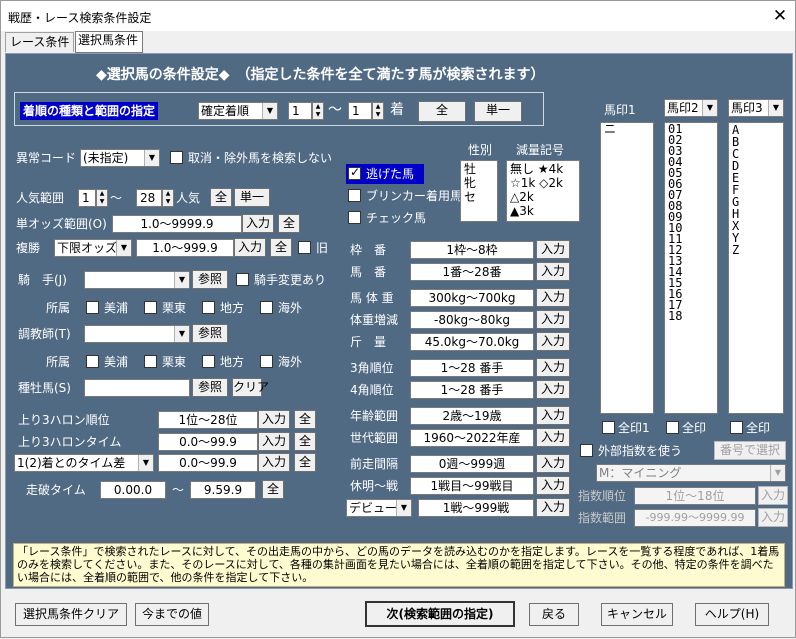  Describe the element at coordinates (543, 191) in the screenshot. I see `weight-mark-list: 無し ★4k ☆1k ◇2k △2k ▲3k` at that location.